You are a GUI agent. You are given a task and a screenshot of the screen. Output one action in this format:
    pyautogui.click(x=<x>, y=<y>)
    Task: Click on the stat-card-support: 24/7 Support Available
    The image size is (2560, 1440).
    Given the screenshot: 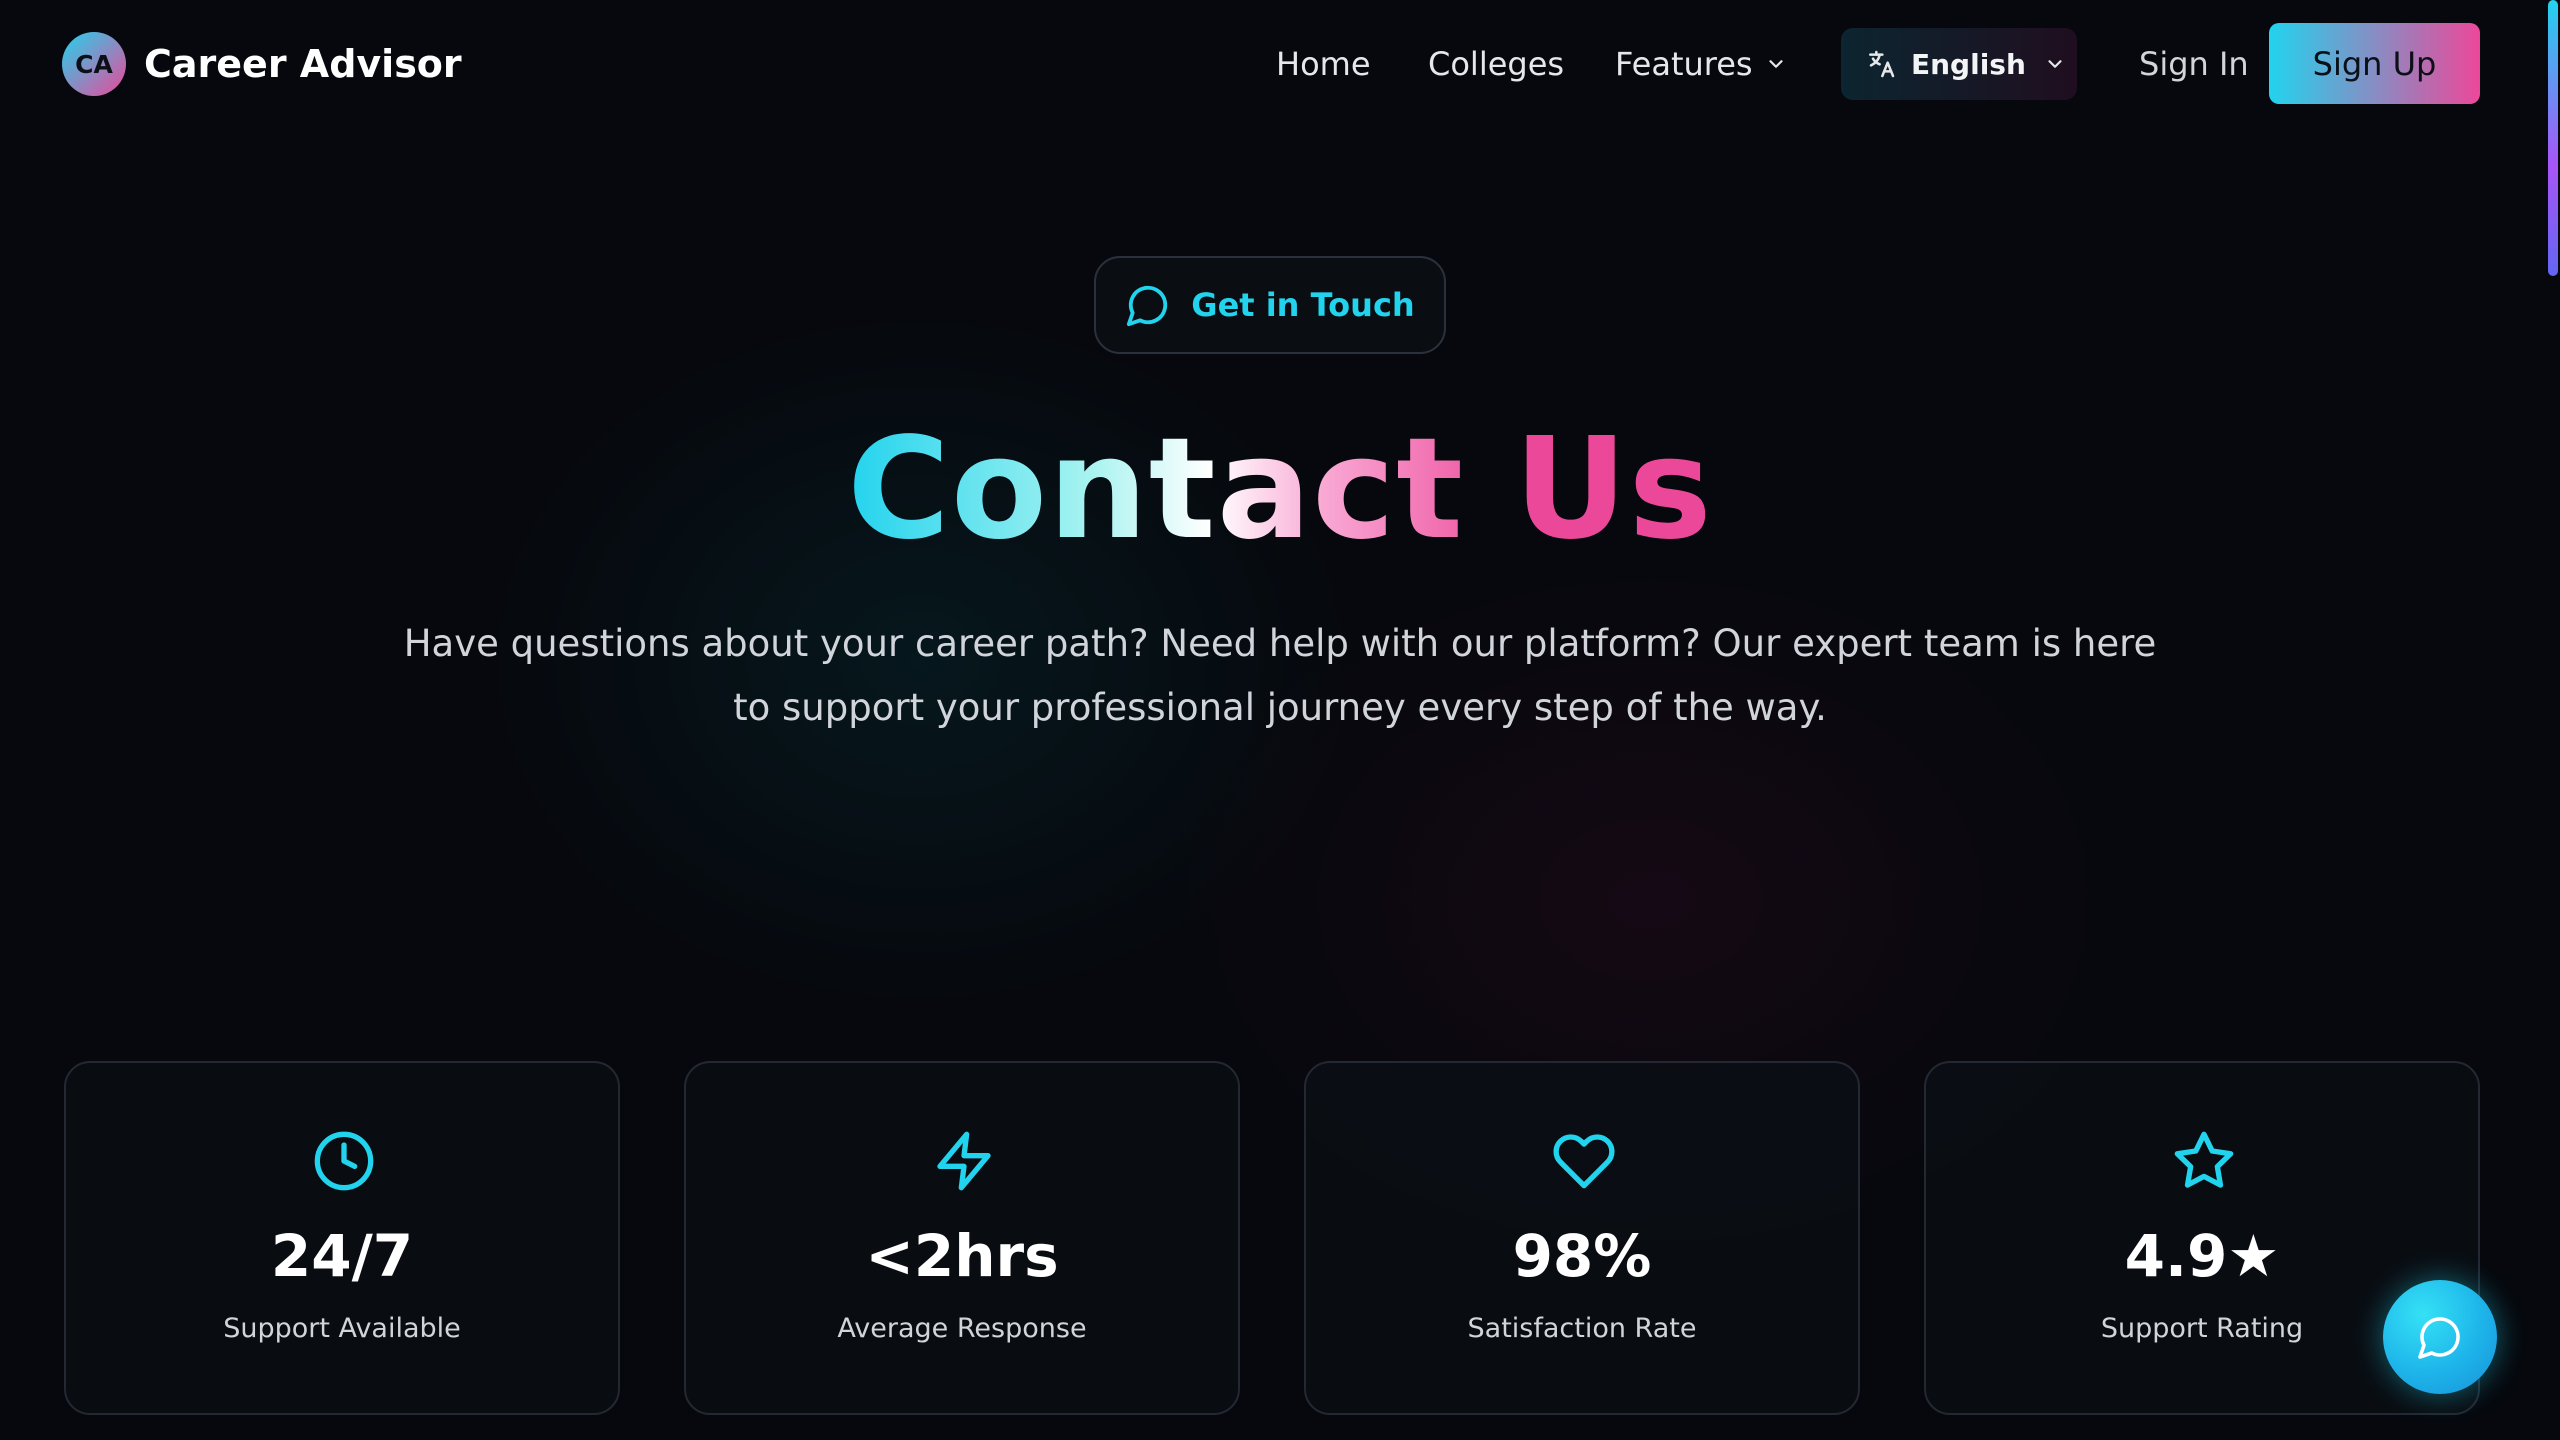 What is the action you would take?
    pyautogui.click(x=342, y=1238)
    